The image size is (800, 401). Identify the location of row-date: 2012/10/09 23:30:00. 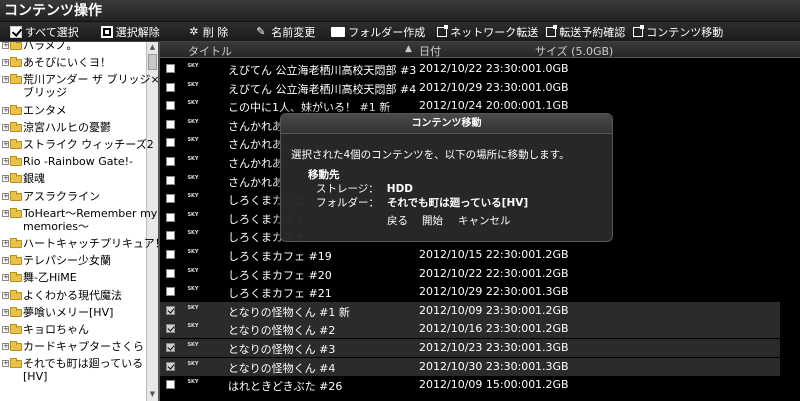
(477, 310).